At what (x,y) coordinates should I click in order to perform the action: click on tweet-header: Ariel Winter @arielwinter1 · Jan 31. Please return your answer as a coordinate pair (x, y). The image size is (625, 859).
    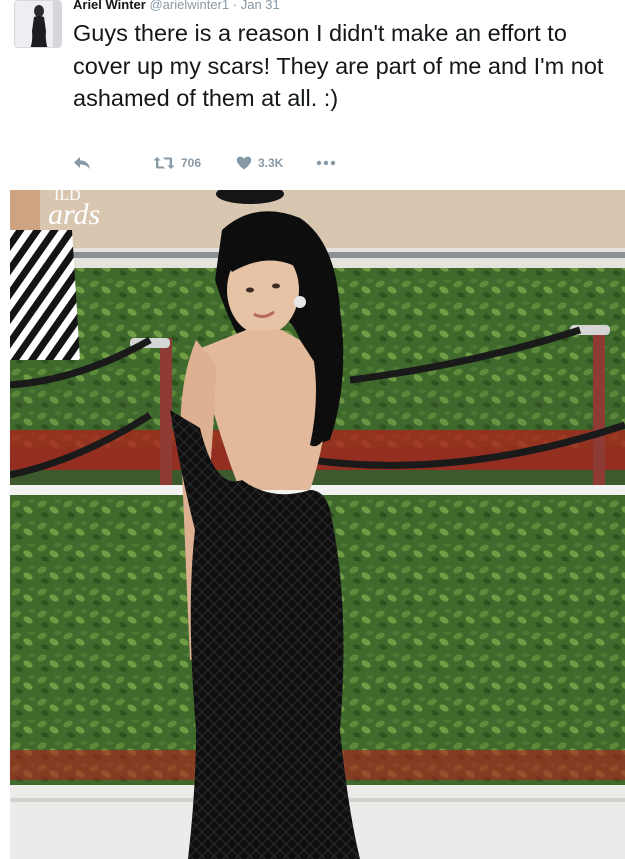
    Looking at the image, I should click on (176, 7).